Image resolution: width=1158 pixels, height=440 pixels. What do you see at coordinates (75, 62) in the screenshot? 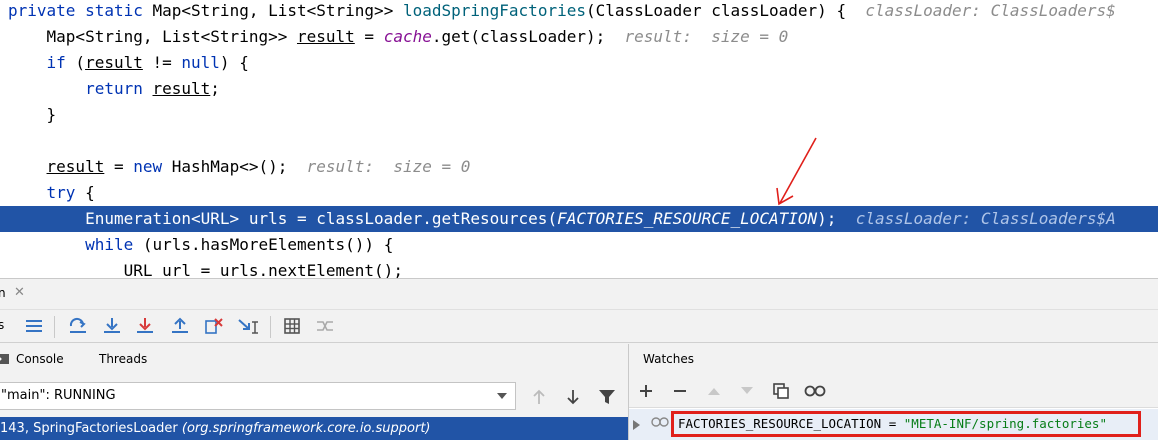
I see `code-token: (` at bounding box center [75, 62].